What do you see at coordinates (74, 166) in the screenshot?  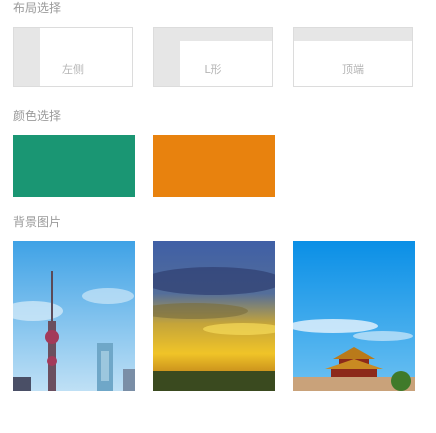 I see `color-swatch-green` at bounding box center [74, 166].